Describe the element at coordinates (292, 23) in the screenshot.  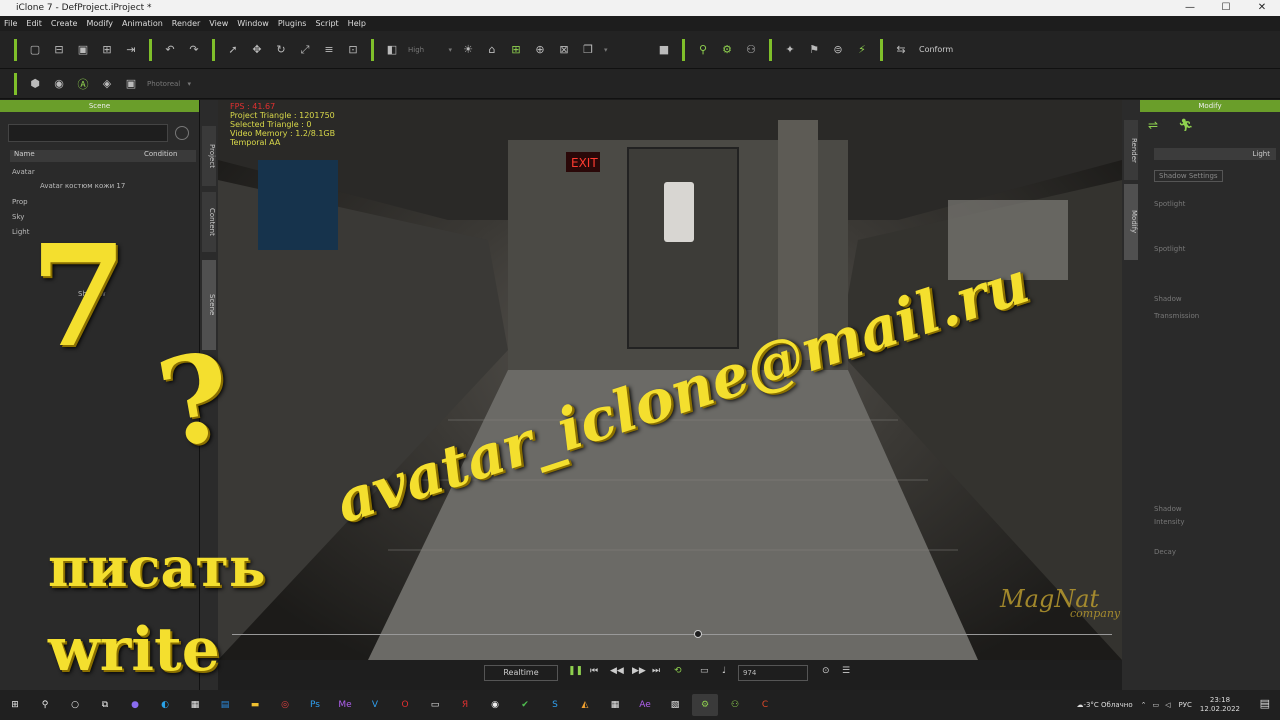
I see `menu-plugins: Plugins` at that location.